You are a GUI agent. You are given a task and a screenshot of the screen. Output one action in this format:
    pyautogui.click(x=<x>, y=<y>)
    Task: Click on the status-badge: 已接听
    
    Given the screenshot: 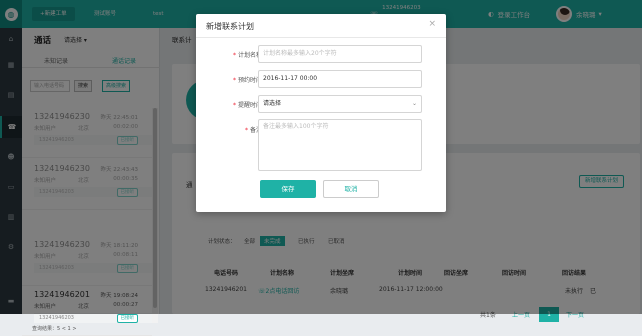 What is the action you would take?
    pyautogui.click(x=127, y=318)
    